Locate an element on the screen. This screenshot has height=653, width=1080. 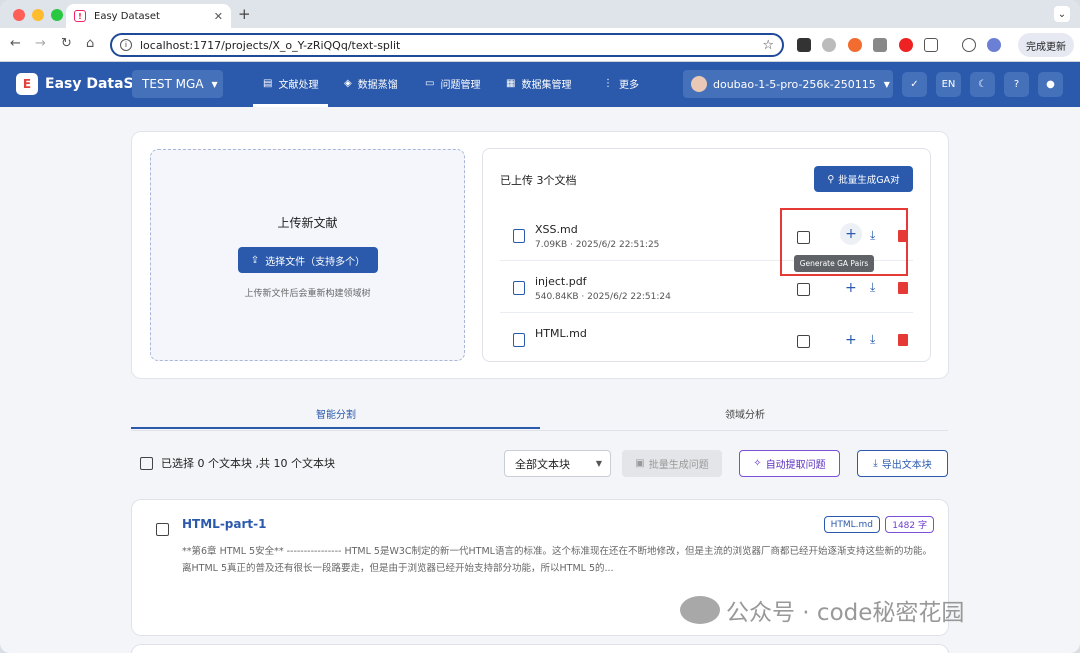
upload-hint: 上传新文件后会重新构建领域树 is located at coordinates (307, 294).